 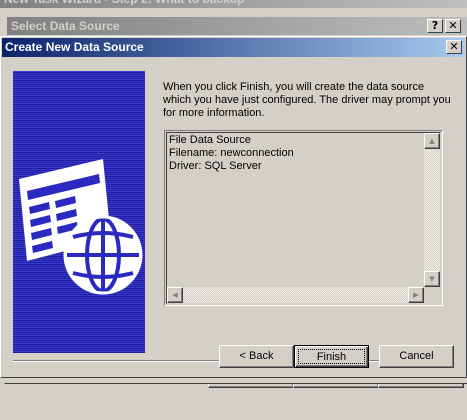 What do you see at coordinates (416, 295) in the screenshot?
I see `scroll-right-icon: ▶` at bounding box center [416, 295].